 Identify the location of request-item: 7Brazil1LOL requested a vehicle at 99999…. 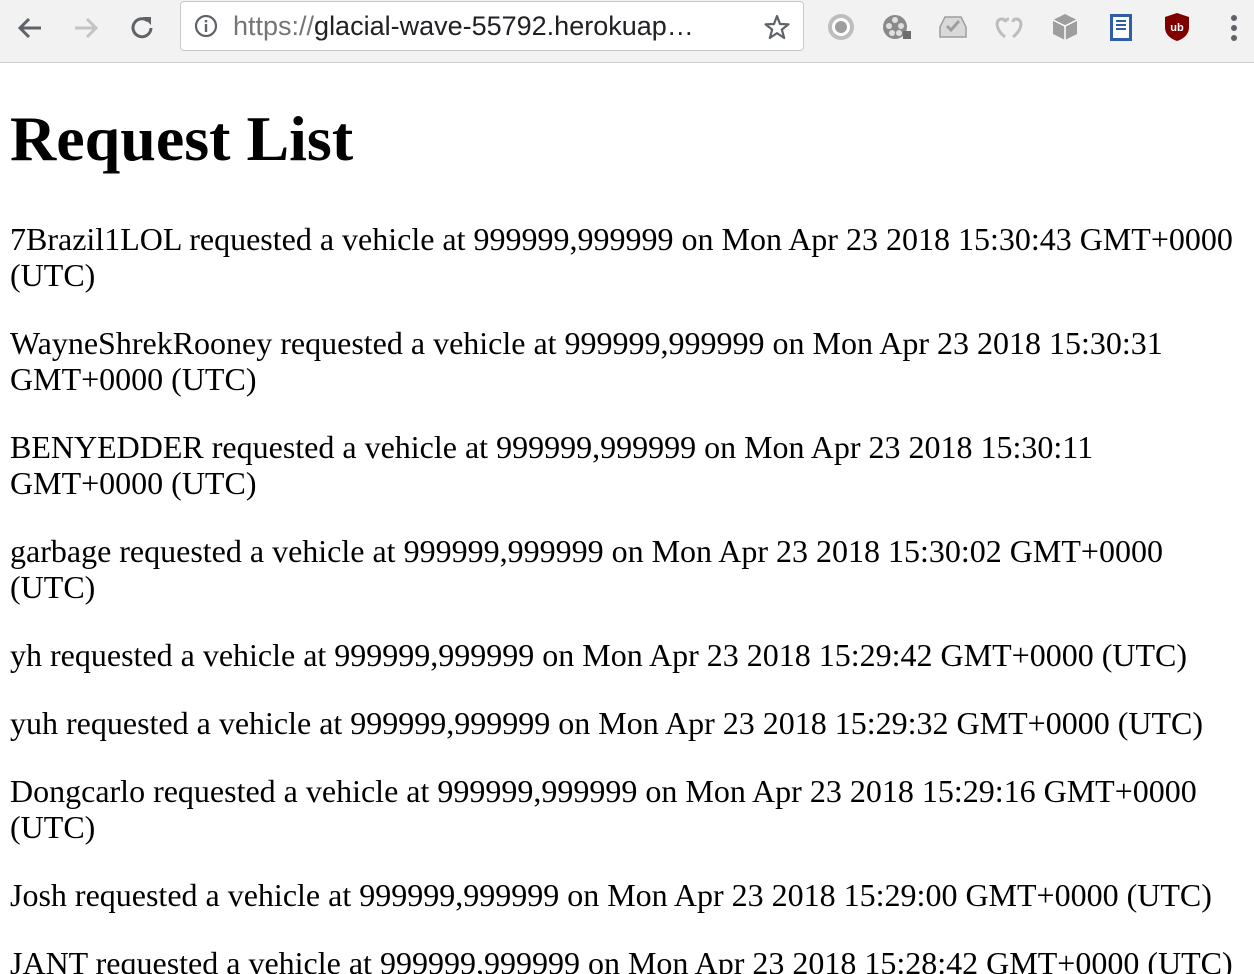
(621, 257).